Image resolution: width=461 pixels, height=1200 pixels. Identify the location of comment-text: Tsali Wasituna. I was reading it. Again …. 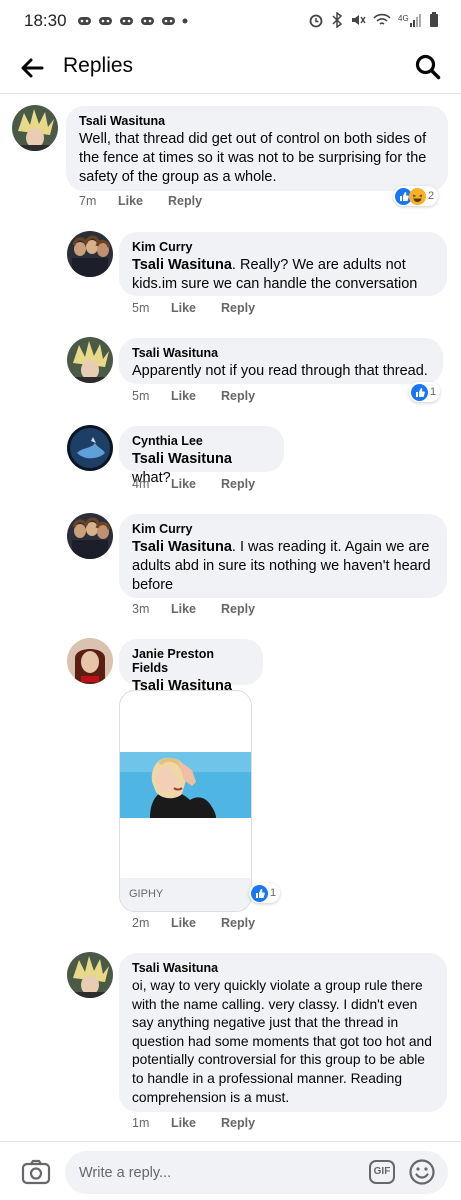
(283, 566).